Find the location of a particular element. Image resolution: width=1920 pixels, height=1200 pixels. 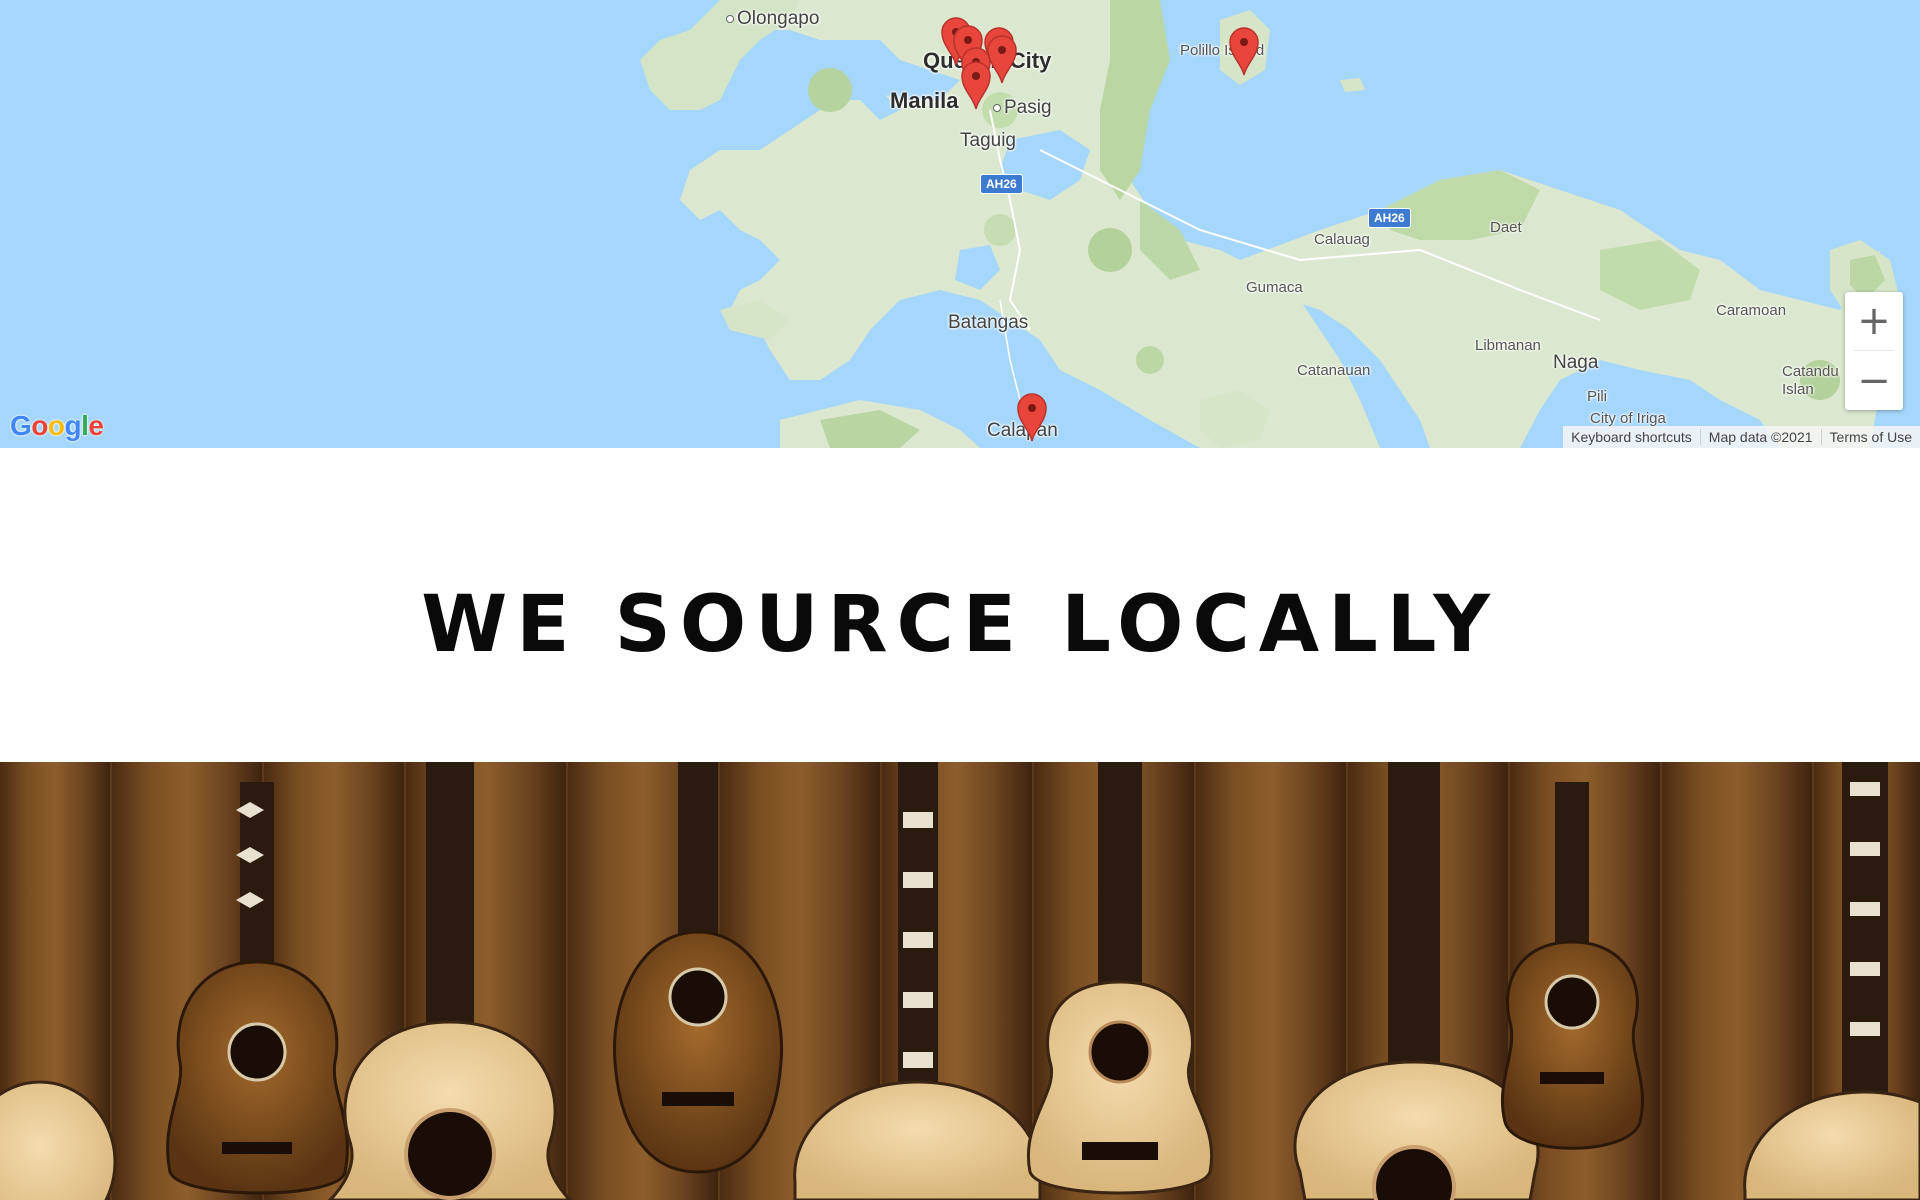

place-caramoan: Caramoan is located at coordinates (1751, 310).